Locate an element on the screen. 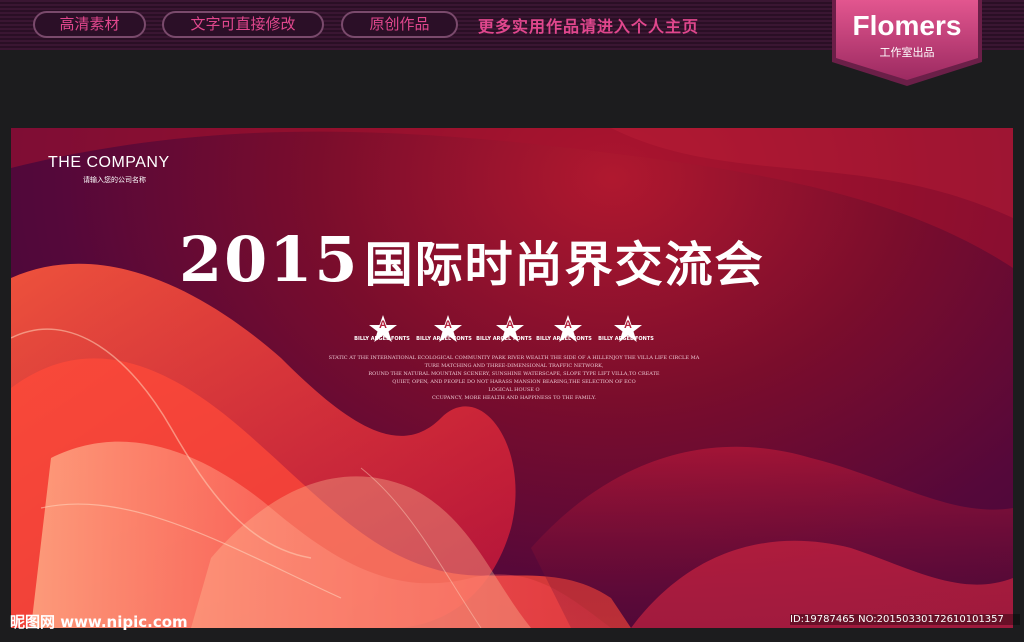  paragraph-line: LOGICAL HOUSE O is located at coordinates (514, 390).